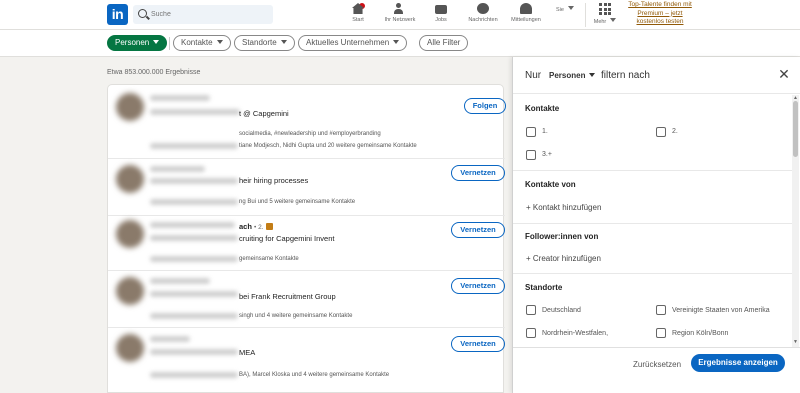 Image resolution: width=800 pixels, height=393 pixels. What do you see at coordinates (264, 113) in the screenshot?
I see `result-headline: t @ Capgemini` at bounding box center [264, 113].